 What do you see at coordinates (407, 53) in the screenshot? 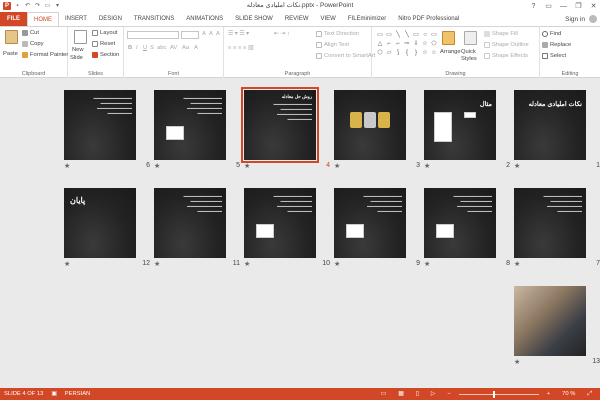
I see `shape-item: {` at bounding box center [407, 53].